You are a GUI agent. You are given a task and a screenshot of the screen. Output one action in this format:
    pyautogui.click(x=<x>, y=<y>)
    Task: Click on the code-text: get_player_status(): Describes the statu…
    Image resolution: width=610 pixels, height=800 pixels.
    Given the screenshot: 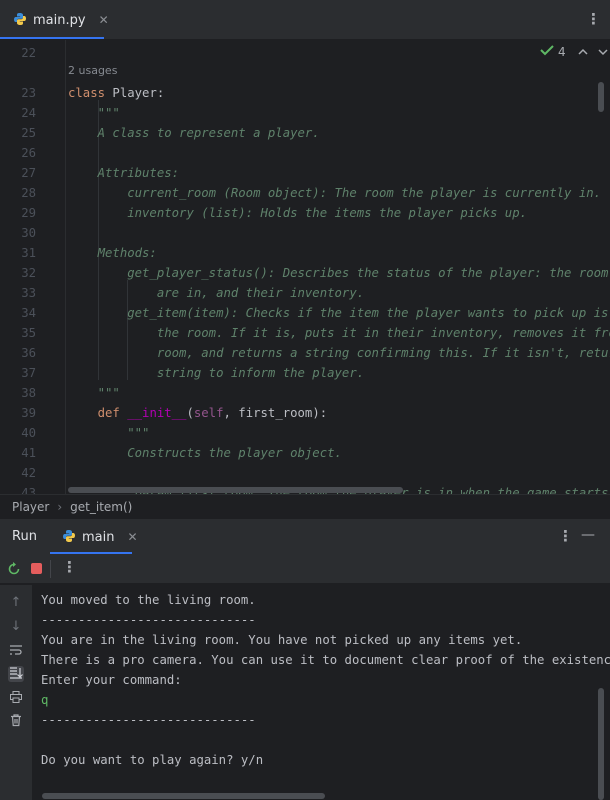 What is the action you would take?
    pyautogui.click(x=339, y=273)
    